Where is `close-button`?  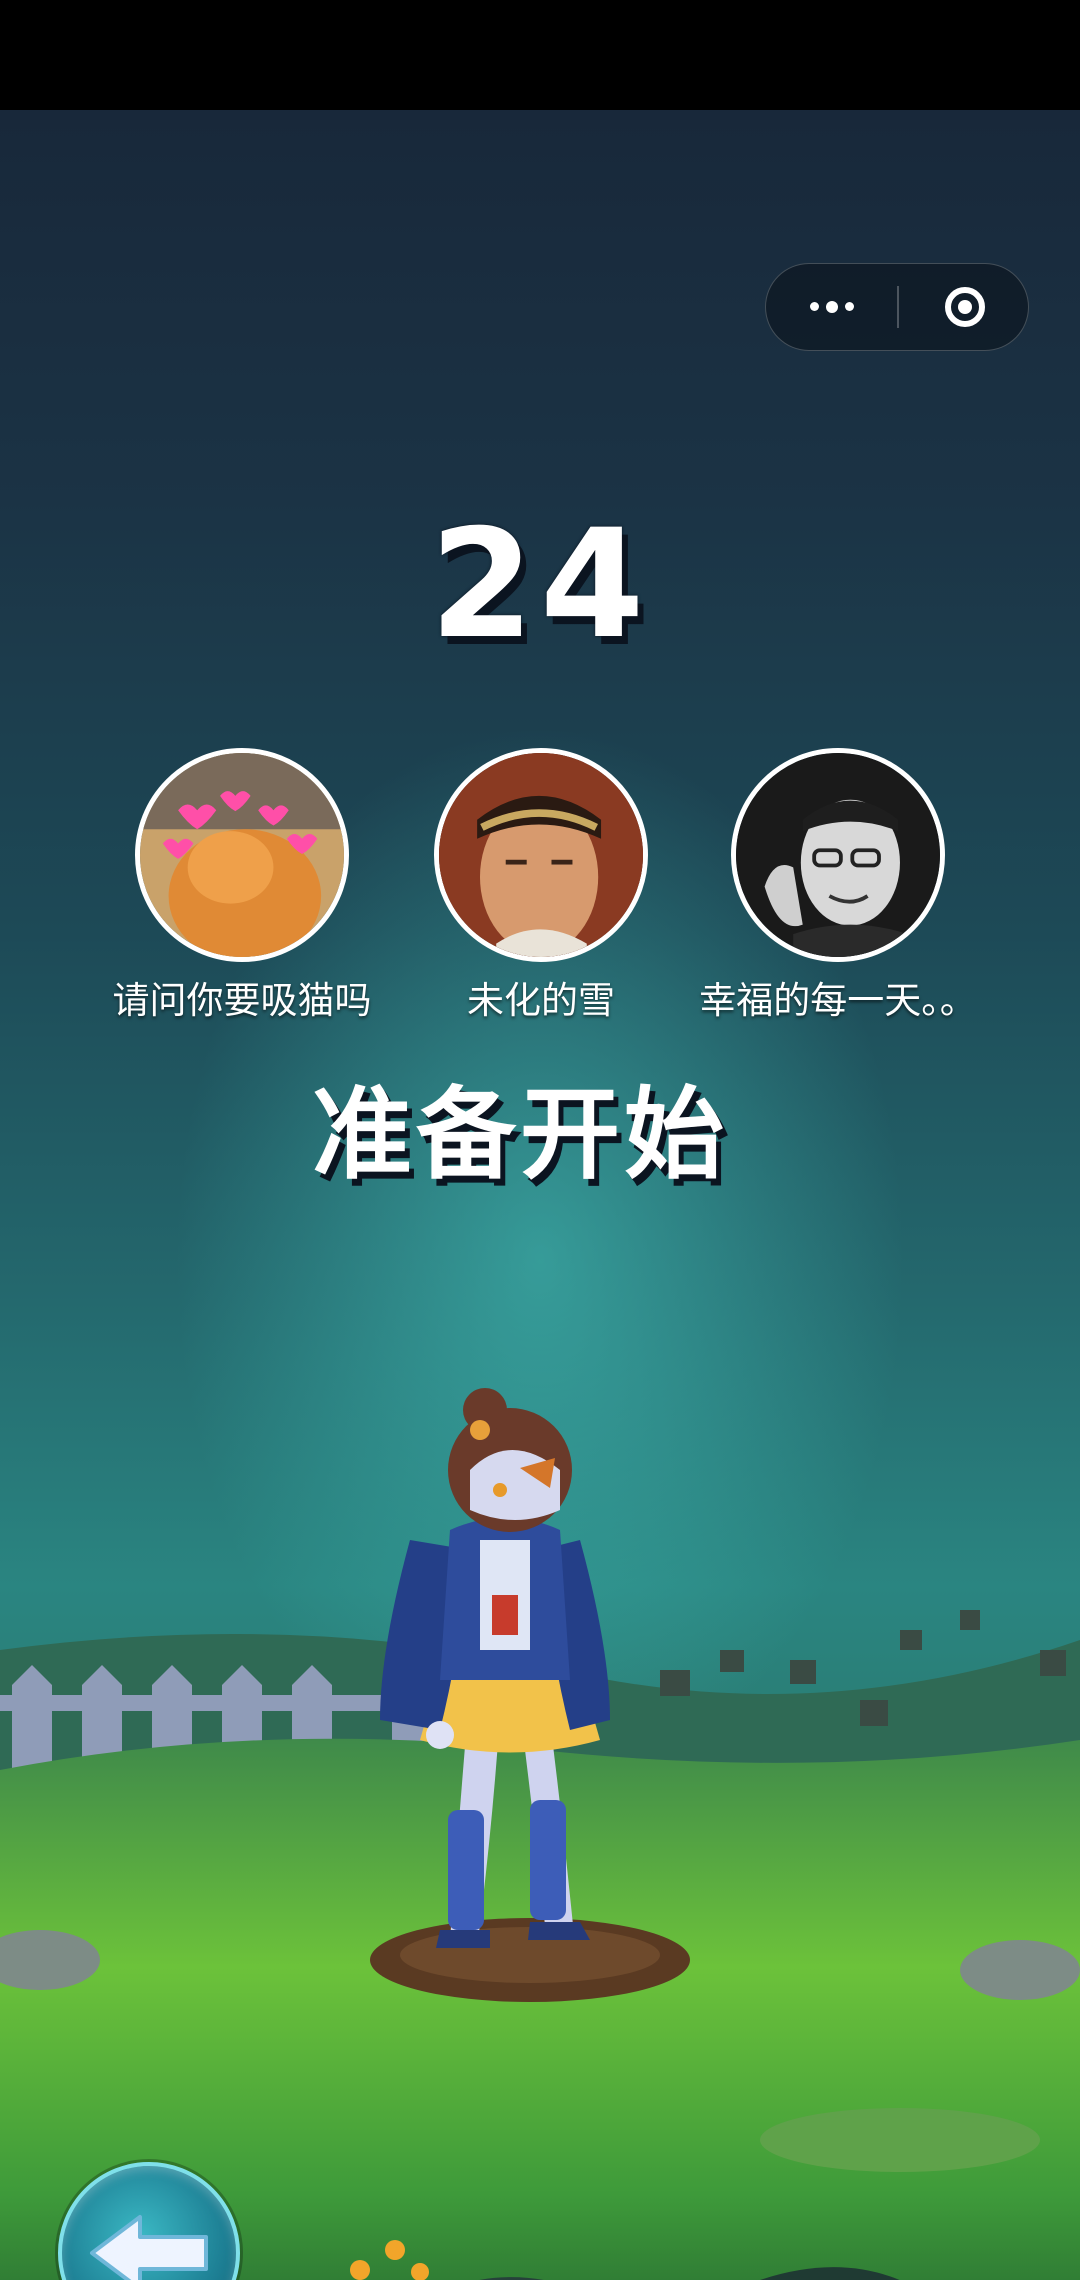
close-button is located at coordinates (964, 306).